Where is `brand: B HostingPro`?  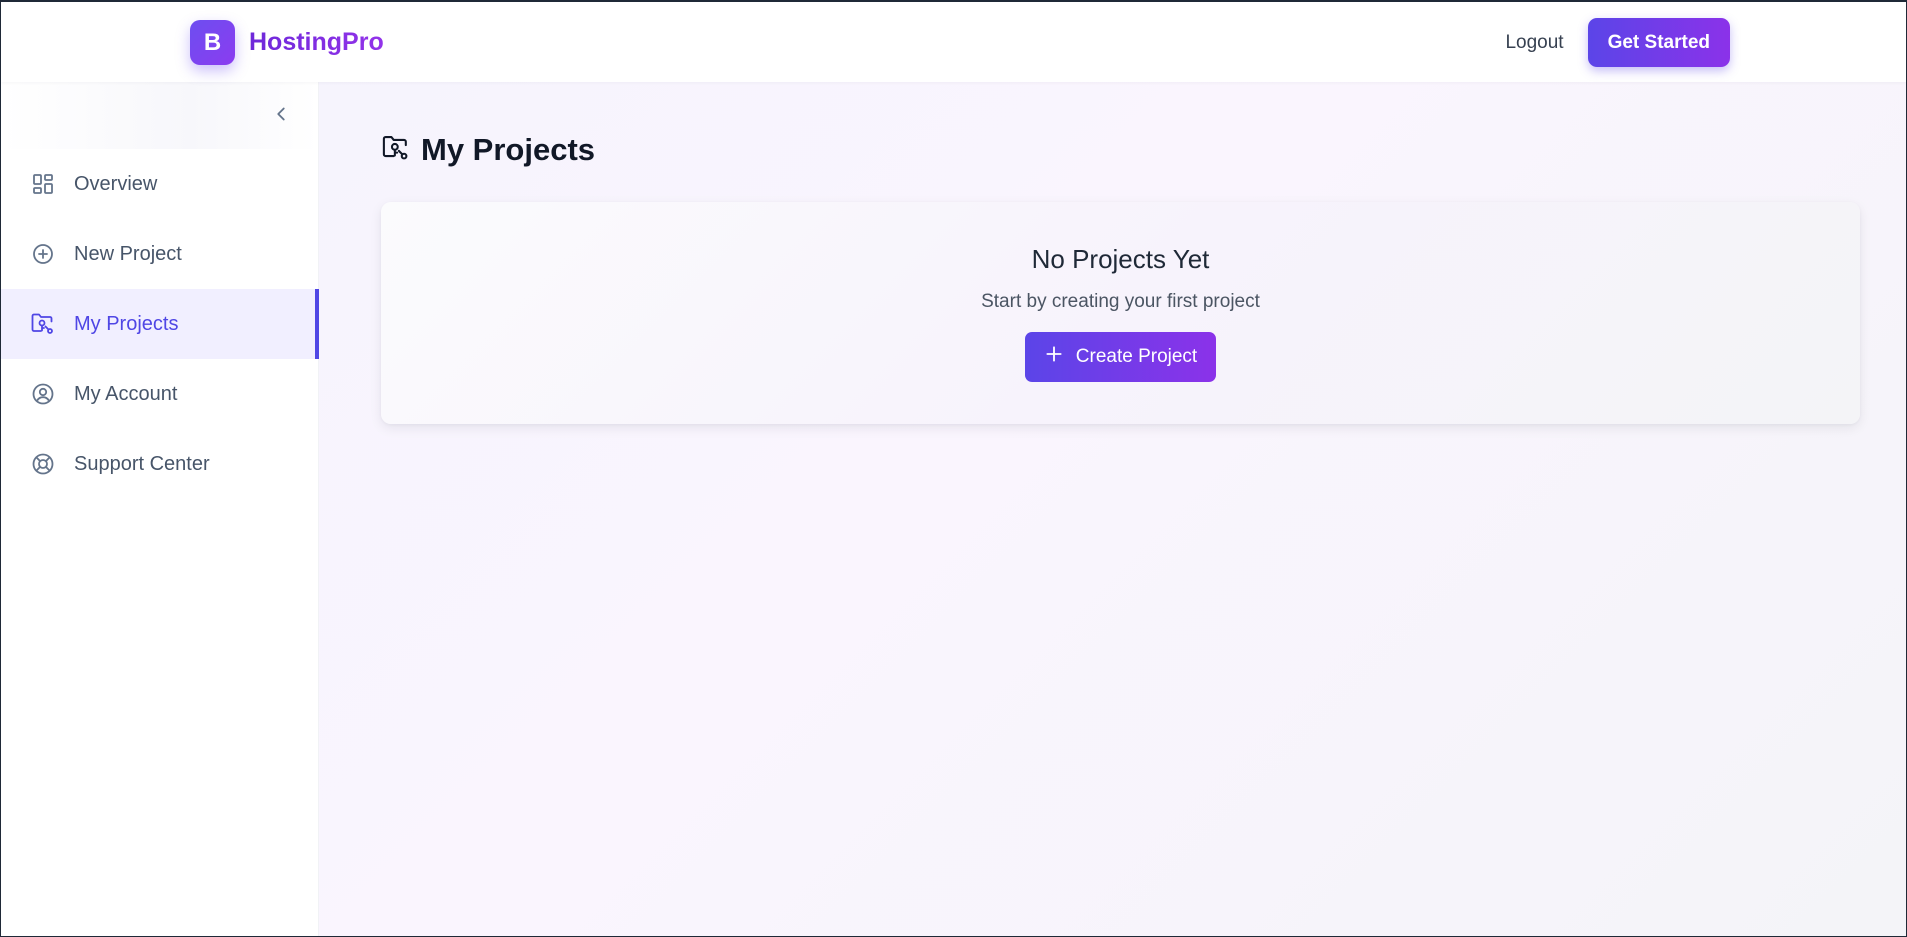 brand: B HostingPro is located at coordinates (287, 42).